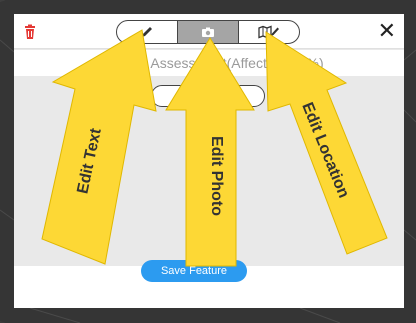 The height and width of the screenshot is (323, 416). What do you see at coordinates (216, 176) in the screenshot?
I see `edit-photo-label: Edit Photo` at bounding box center [216, 176].